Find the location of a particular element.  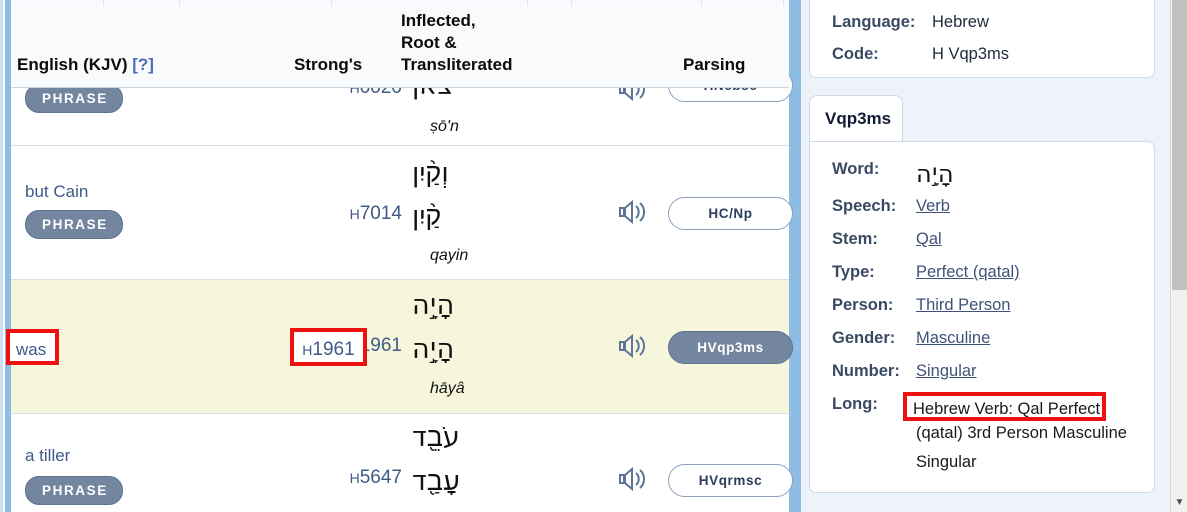

detail-value-number: Singular is located at coordinates (946, 371).